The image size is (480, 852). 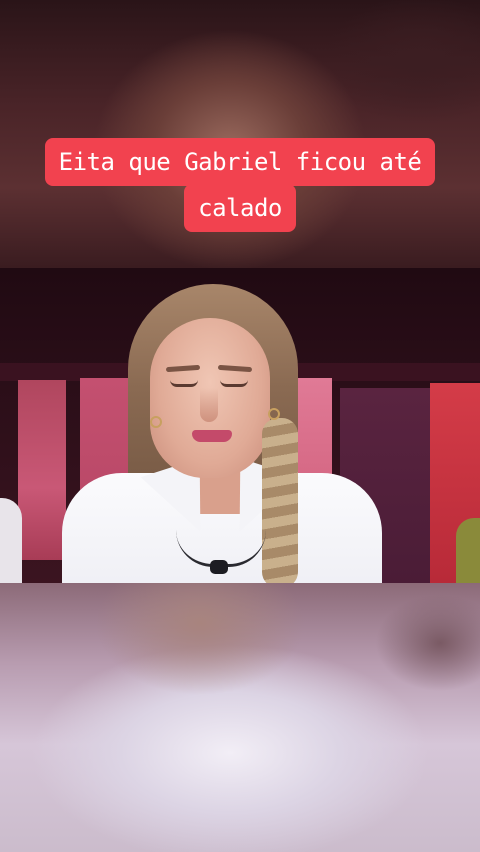 I want to click on nose, so click(x=209, y=405).